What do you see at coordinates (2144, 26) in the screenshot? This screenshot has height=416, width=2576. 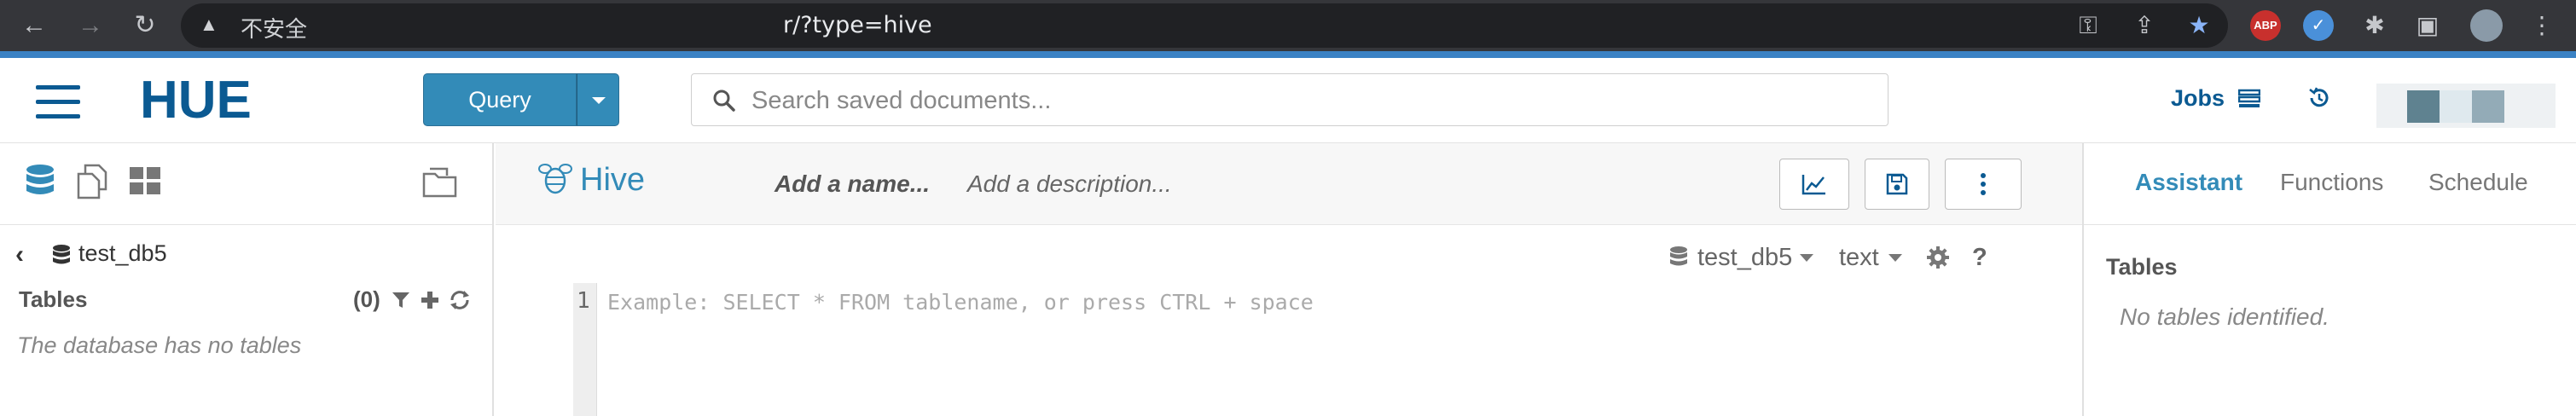 I see `share-icon: ⇪` at bounding box center [2144, 26].